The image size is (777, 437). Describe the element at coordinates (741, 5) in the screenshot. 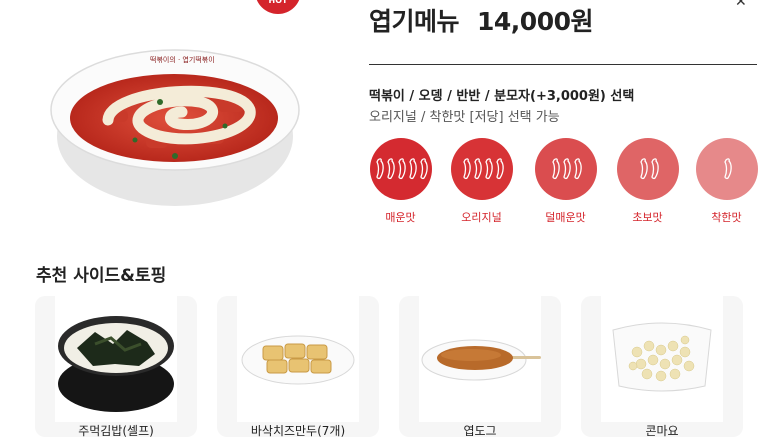

I see `close-icon: ✕` at that location.